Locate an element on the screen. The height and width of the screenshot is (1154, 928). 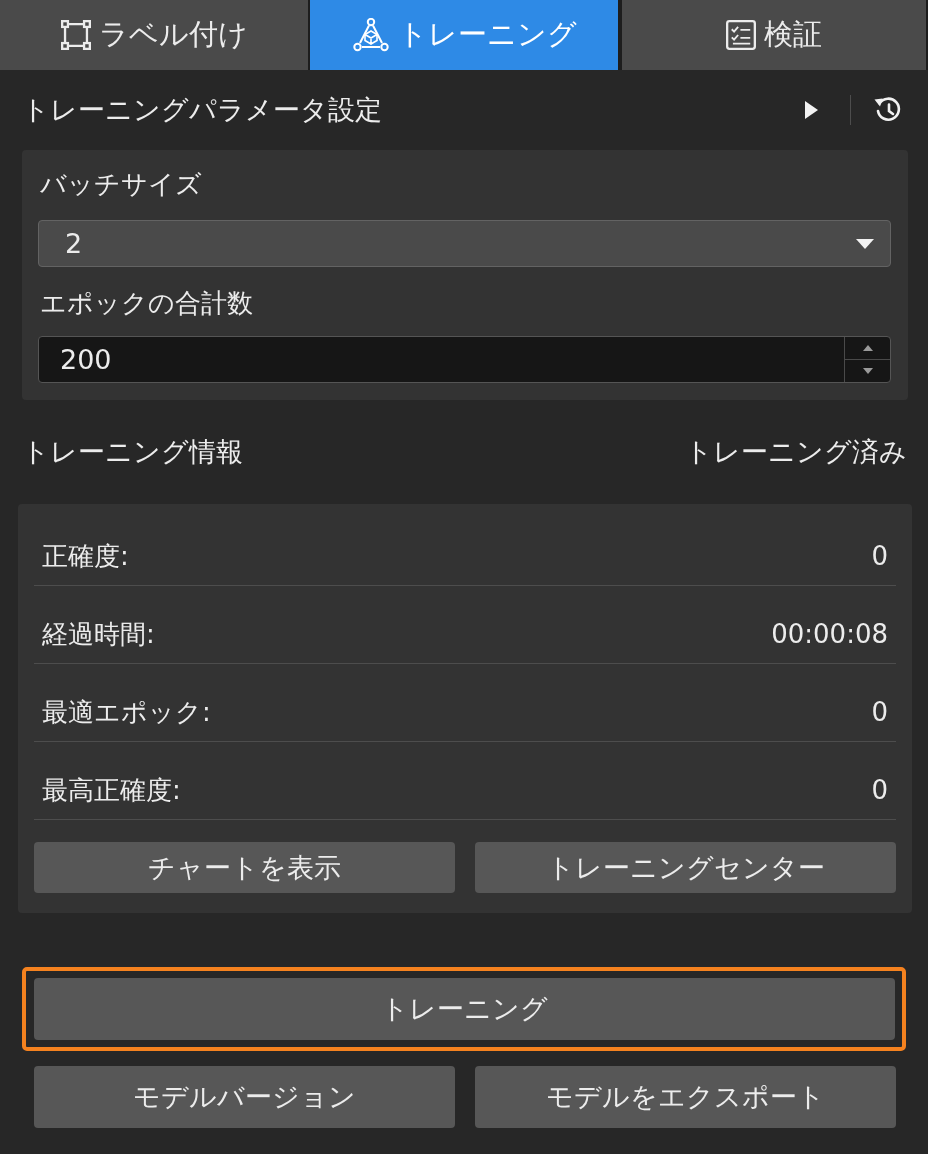
history-icon is located at coordinates (887, 110).